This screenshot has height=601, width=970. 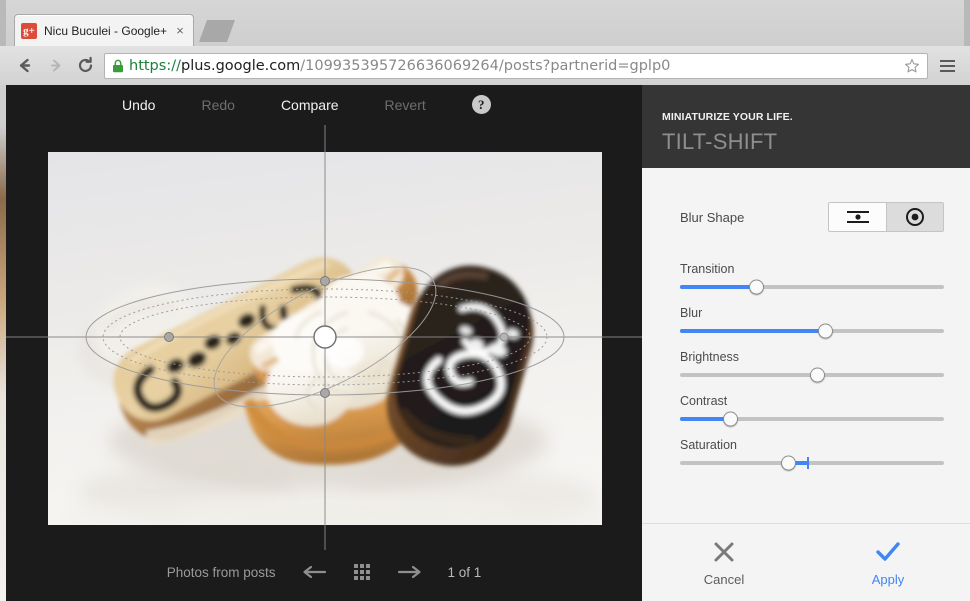 I want to click on url-host: plus.google.com, so click(x=240, y=65).